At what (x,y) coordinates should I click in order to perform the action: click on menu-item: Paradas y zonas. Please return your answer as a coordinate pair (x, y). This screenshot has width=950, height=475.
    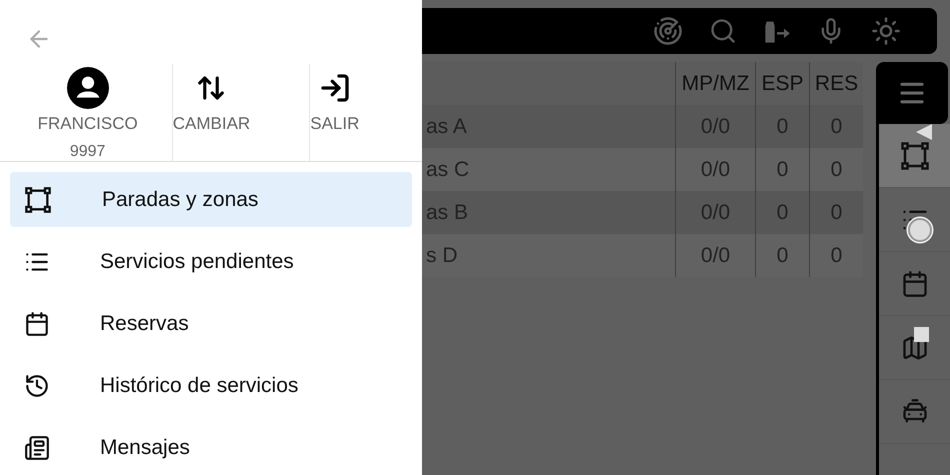
    Looking at the image, I should click on (211, 199).